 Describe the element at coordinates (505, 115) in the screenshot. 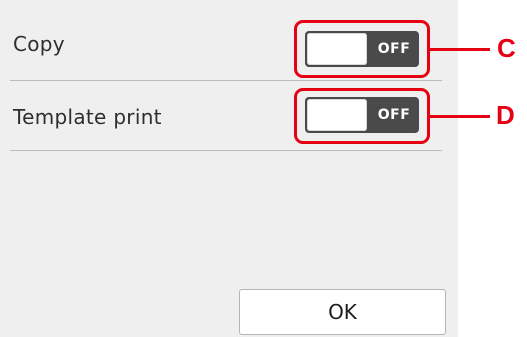

I see `callout-letter-d: D` at that location.